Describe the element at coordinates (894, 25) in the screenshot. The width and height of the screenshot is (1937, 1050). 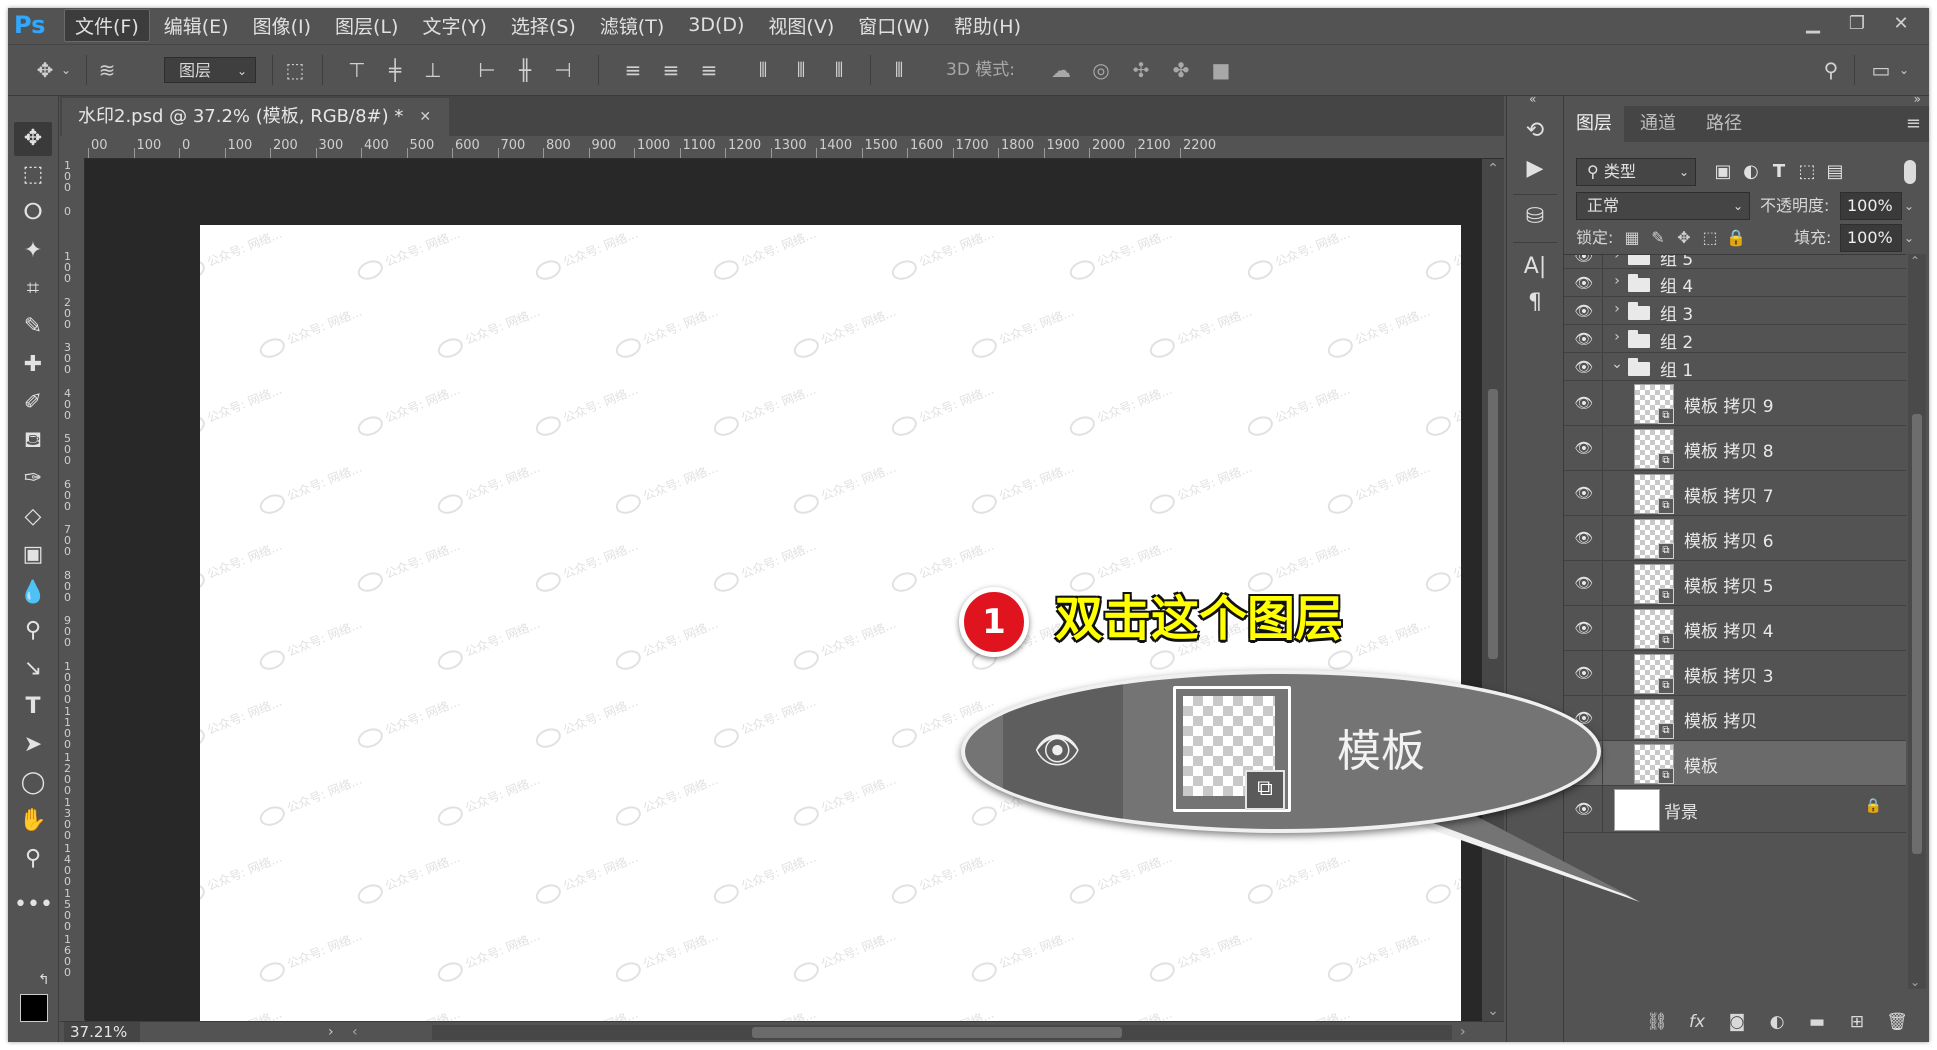
I see `menu-window: 窗口(W)` at that location.